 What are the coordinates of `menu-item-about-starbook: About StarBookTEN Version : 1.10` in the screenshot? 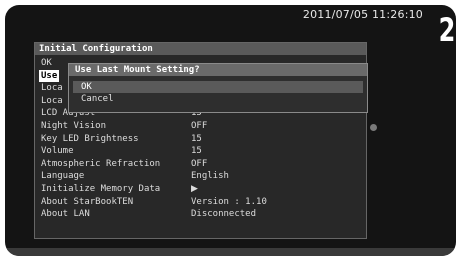 It's located at (200, 202).